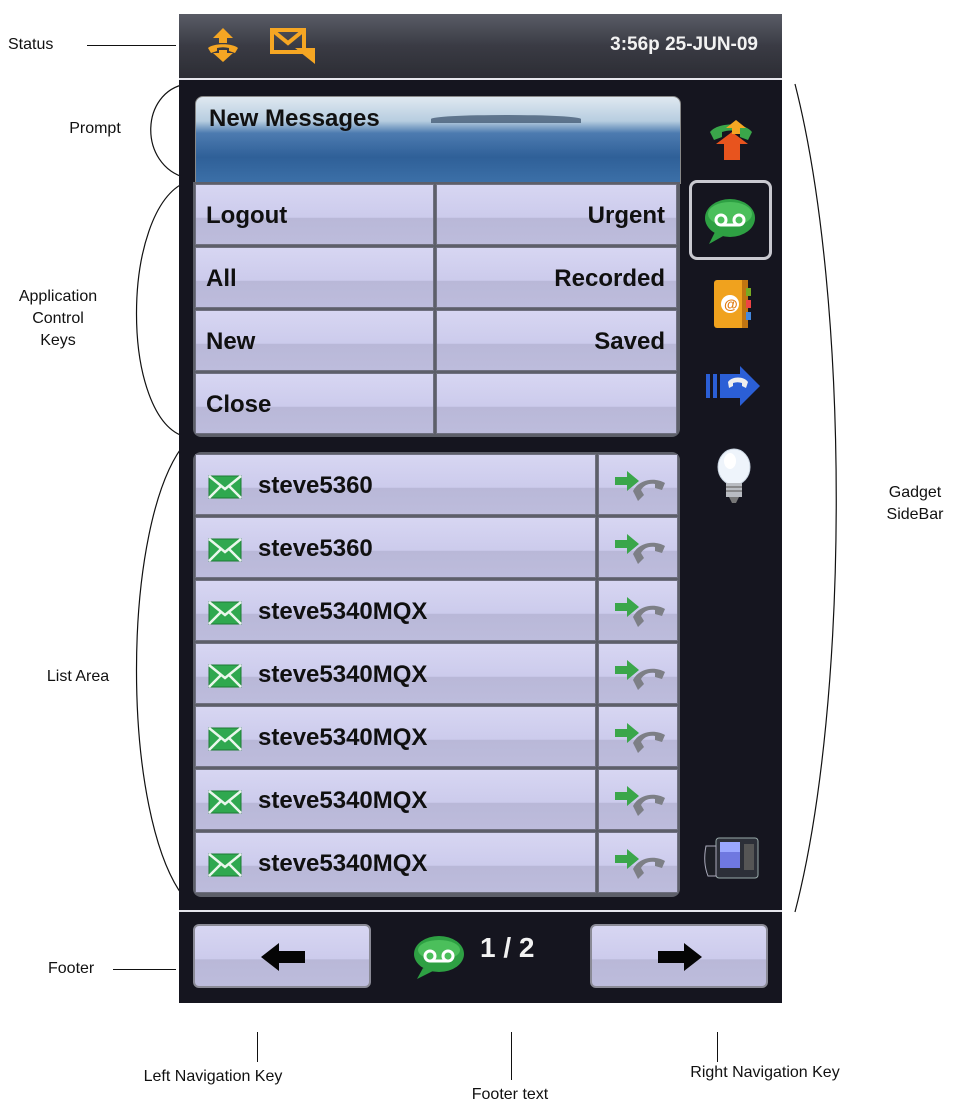 Image resolution: width=961 pixels, height=1106 pixels. What do you see at coordinates (733, 388) in the screenshot?
I see `call-forward-icon` at bounding box center [733, 388].